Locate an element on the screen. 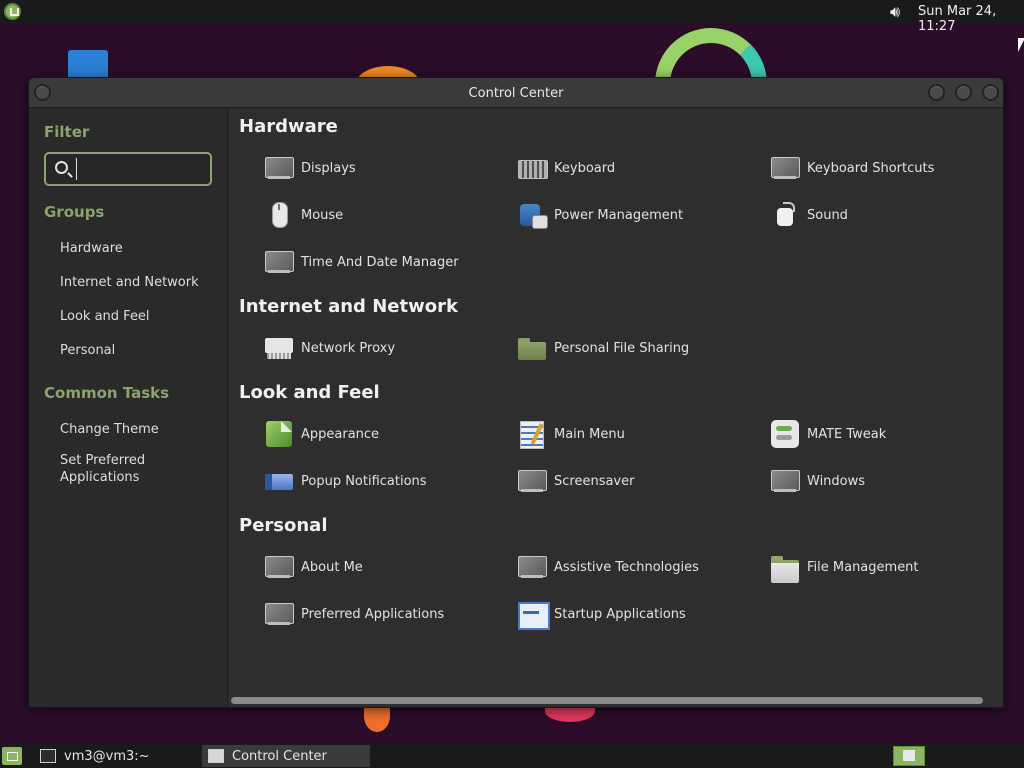 The image size is (1024, 768). item-about-me: About Me is located at coordinates (313, 567).